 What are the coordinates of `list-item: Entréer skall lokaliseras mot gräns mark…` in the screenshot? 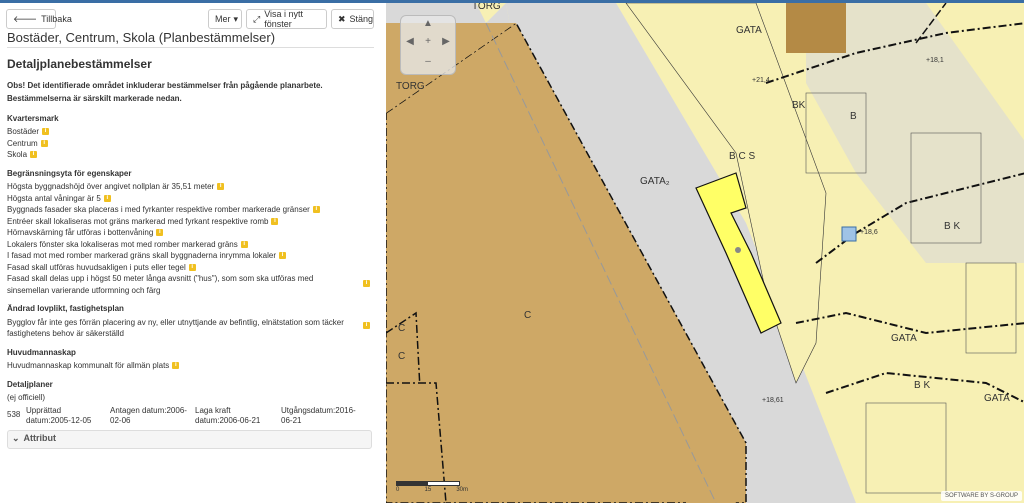 It's located at (189, 222).